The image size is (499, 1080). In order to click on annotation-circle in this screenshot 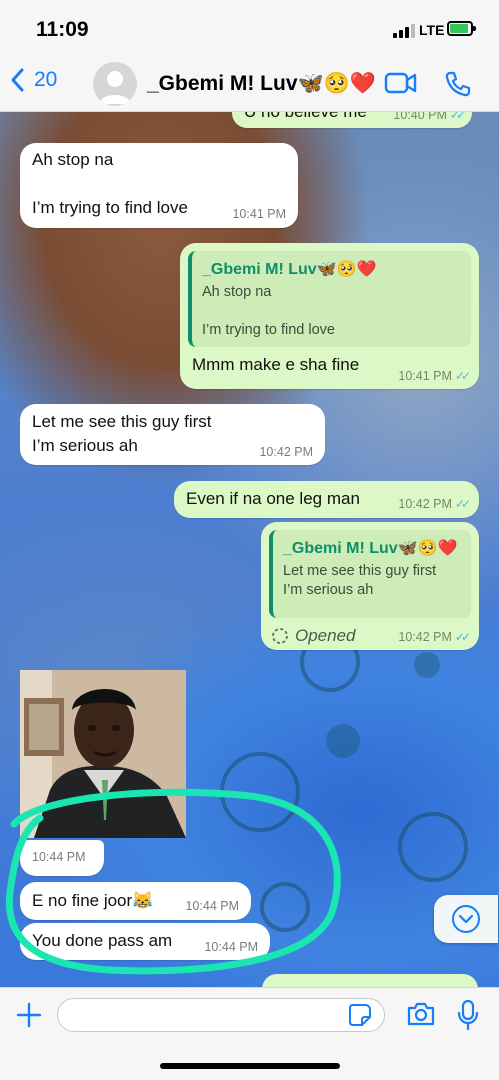, I will do `click(173, 881)`.